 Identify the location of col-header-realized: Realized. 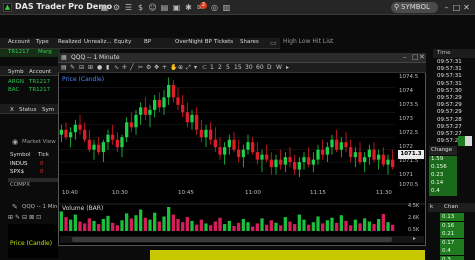
(69, 42).